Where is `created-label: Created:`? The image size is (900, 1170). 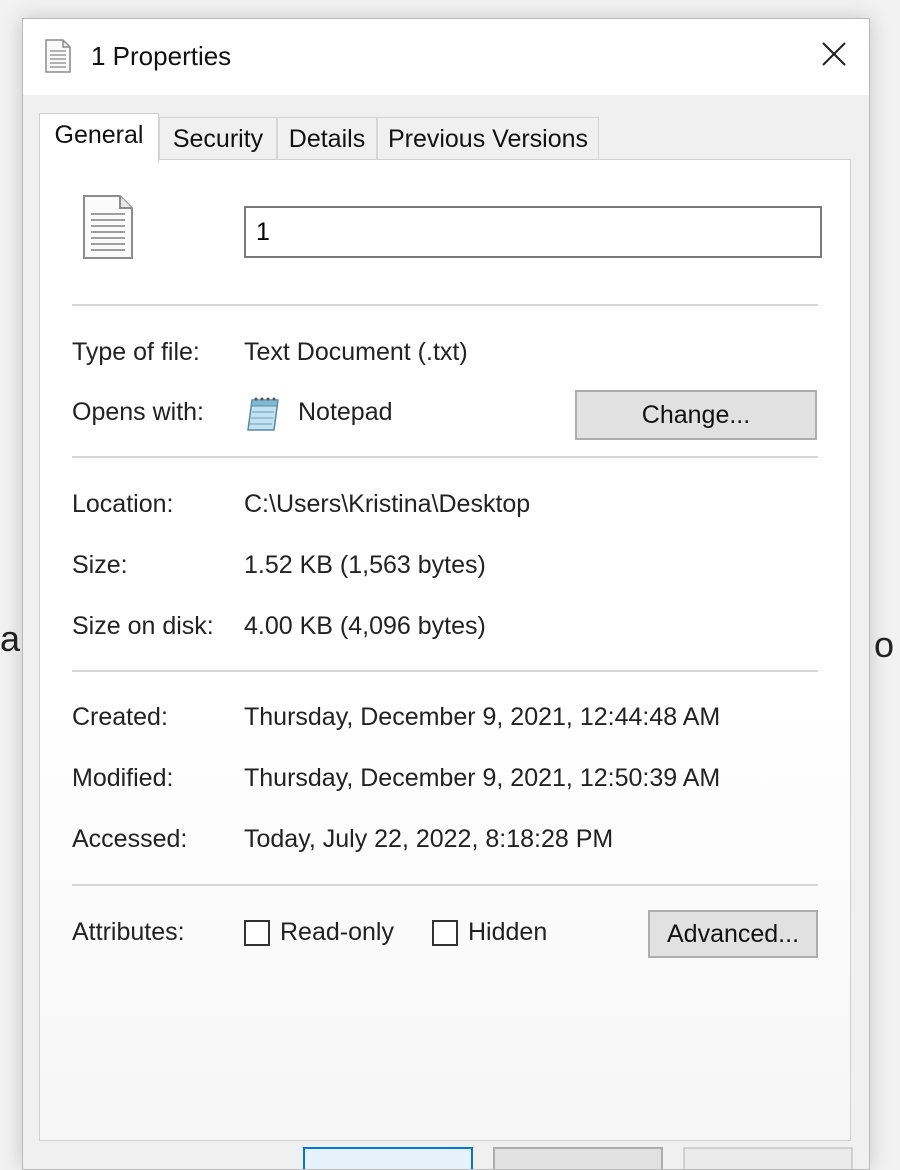 created-label: Created: is located at coordinates (120, 717).